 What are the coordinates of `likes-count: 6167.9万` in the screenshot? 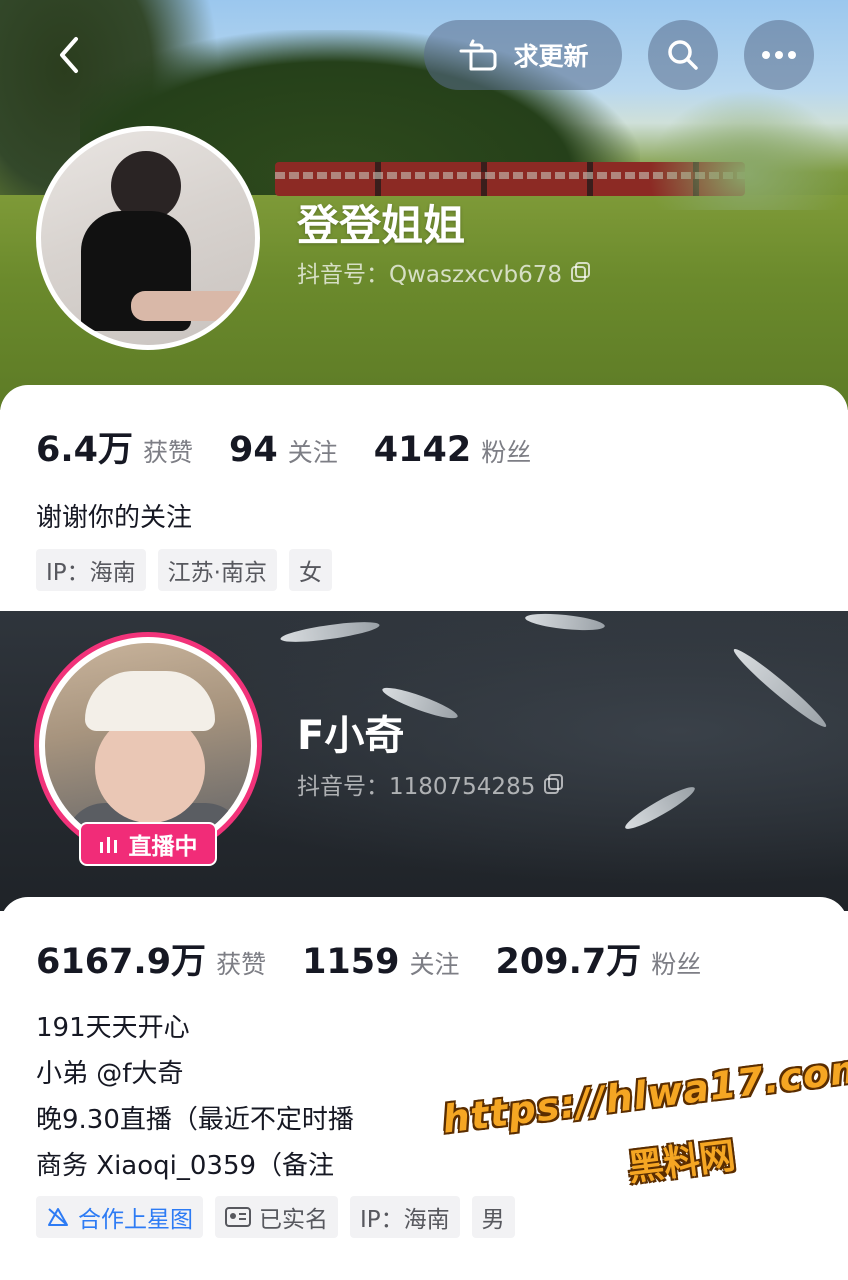 It's located at (121, 962).